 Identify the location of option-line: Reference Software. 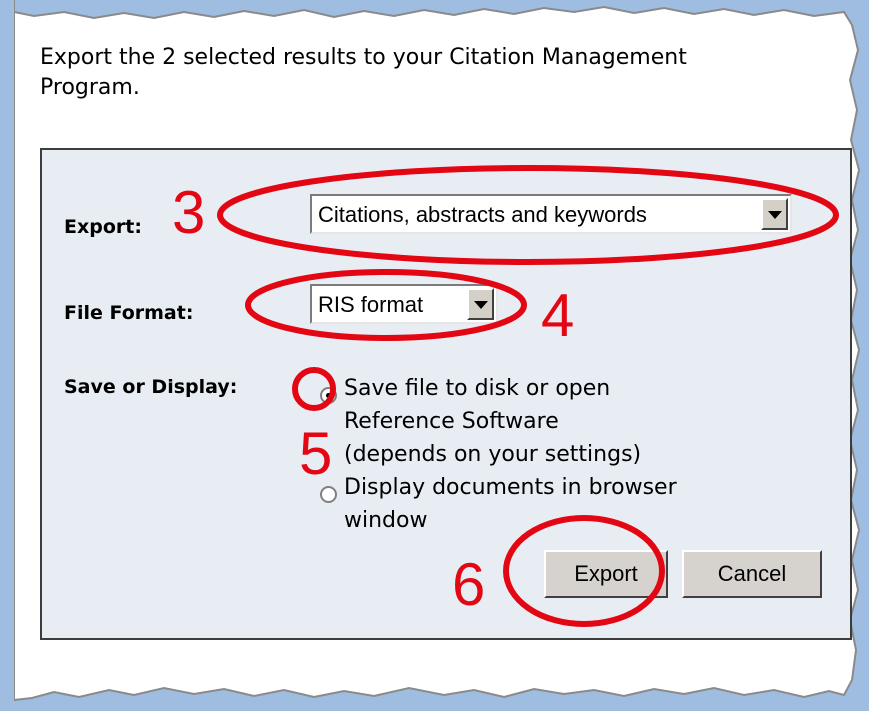
(451, 421).